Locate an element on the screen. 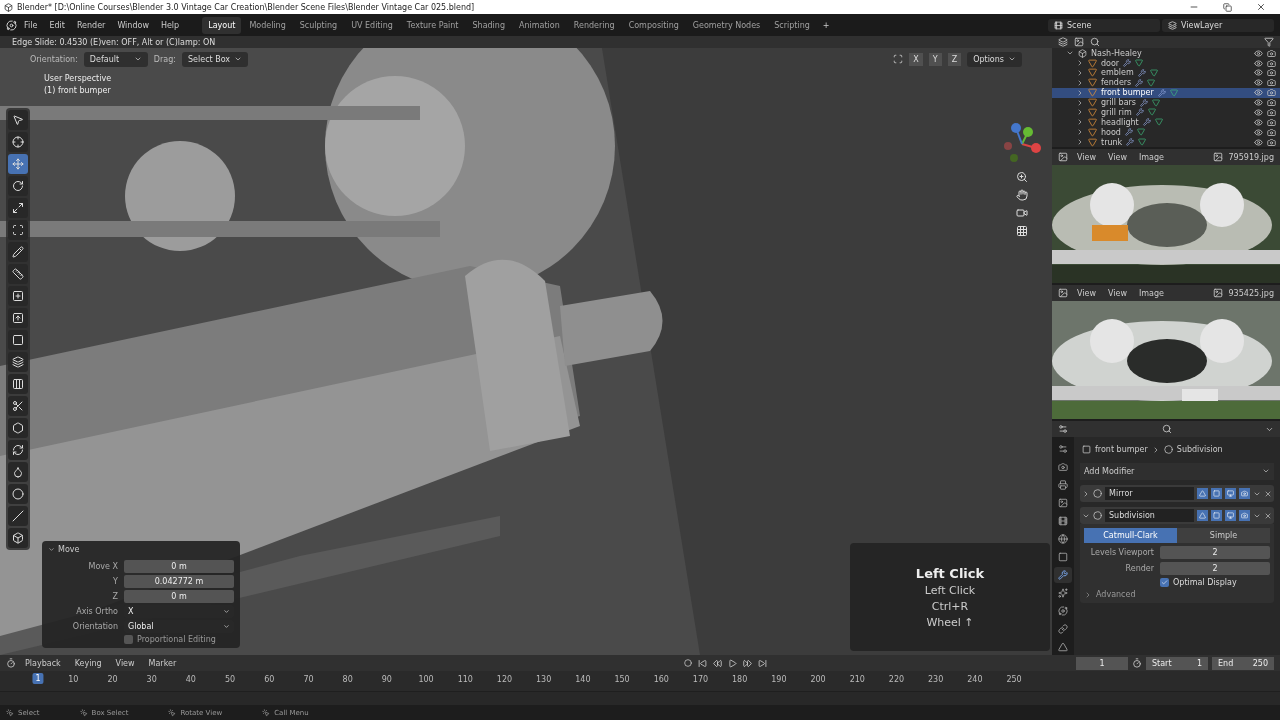  frame-tick-label: 50 is located at coordinates (230, 679).